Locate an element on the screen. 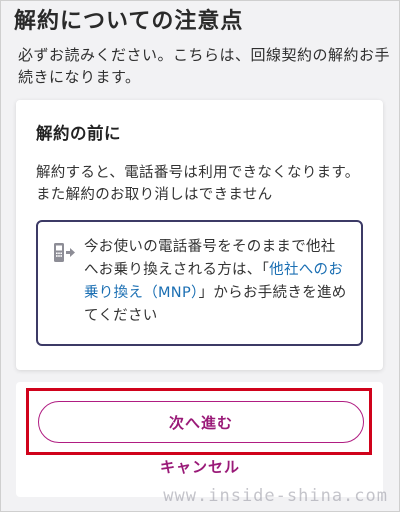  cancel-link: キャンセル is located at coordinates (200, 466).